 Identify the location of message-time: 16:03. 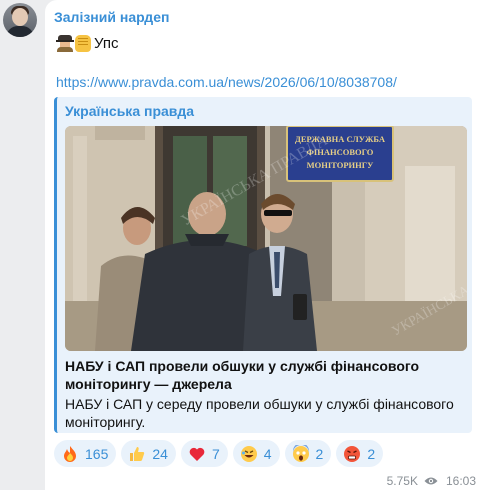
(460, 481).